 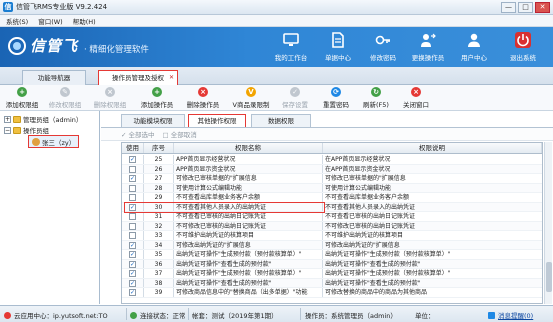 I want to click on delete-operator-label: 删除操作员, so click(x=203, y=105).